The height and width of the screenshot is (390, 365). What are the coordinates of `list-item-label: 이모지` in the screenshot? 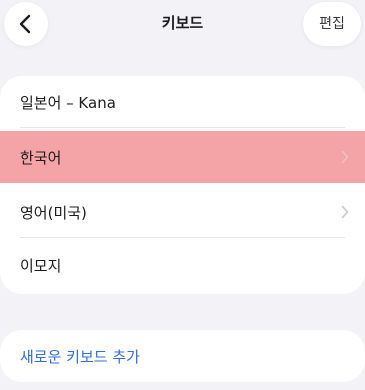 It's located at (41, 266).